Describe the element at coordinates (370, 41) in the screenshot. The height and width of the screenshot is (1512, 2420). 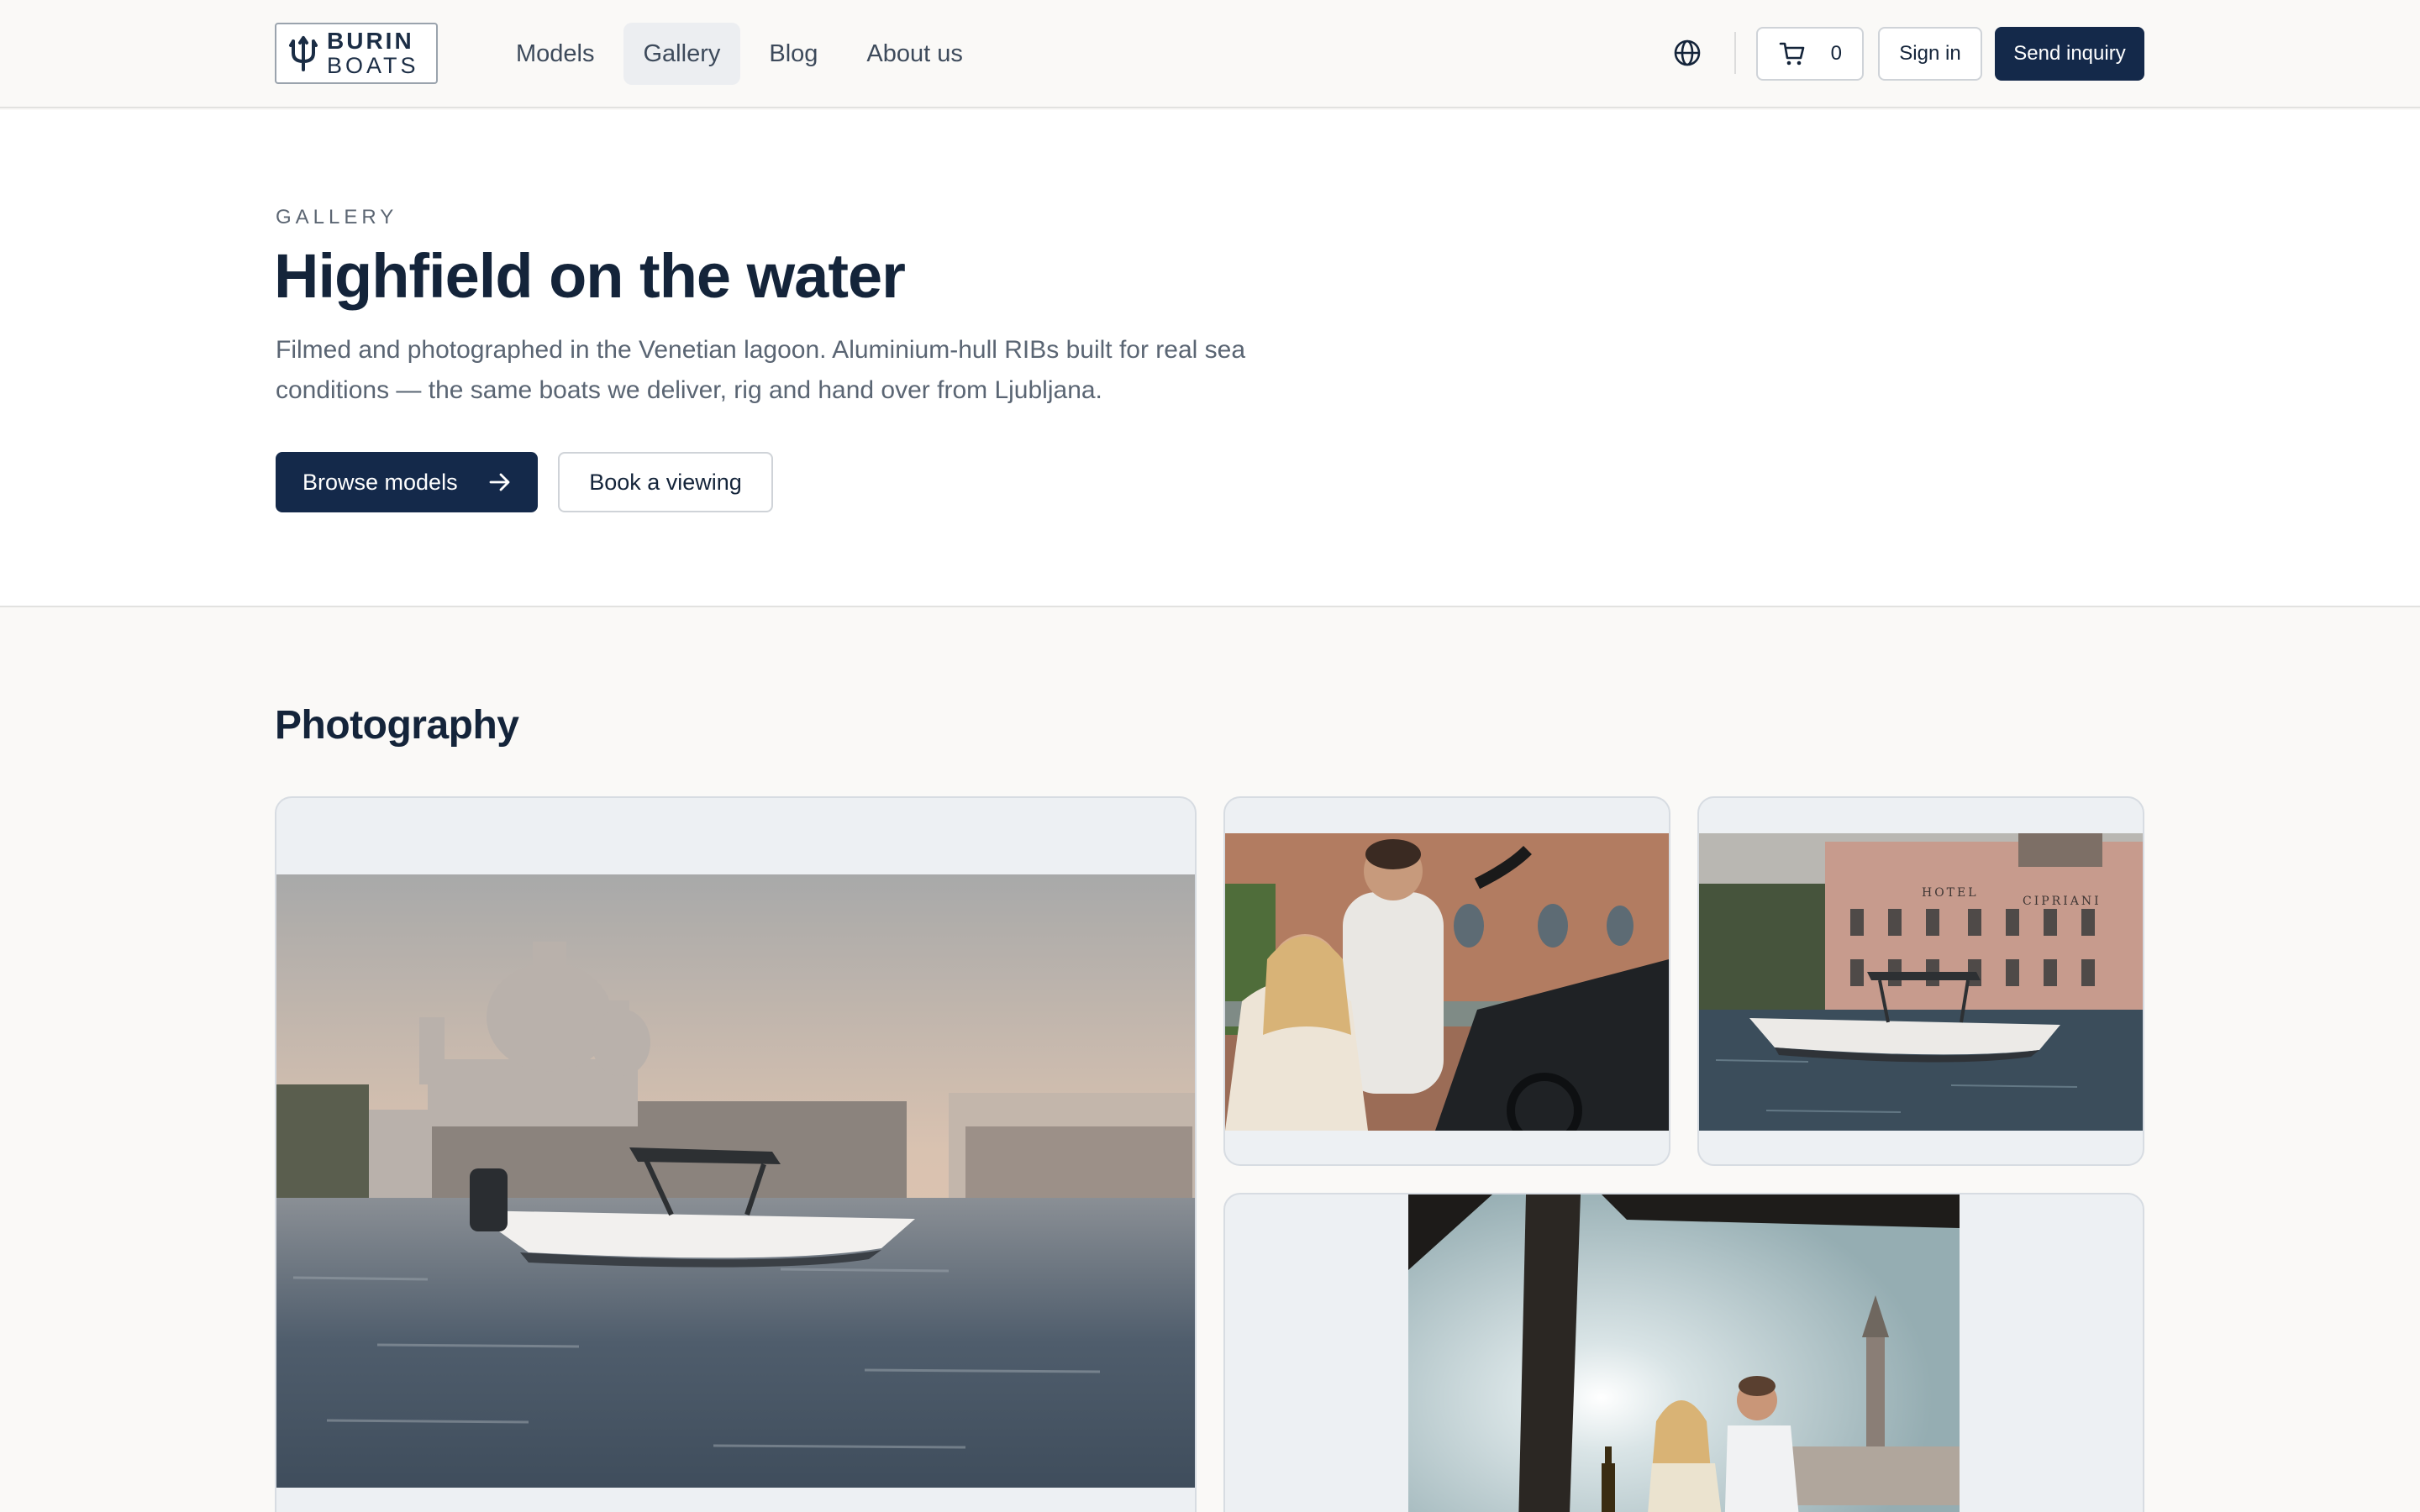
I see `logo-word-burin: BURIN` at that location.